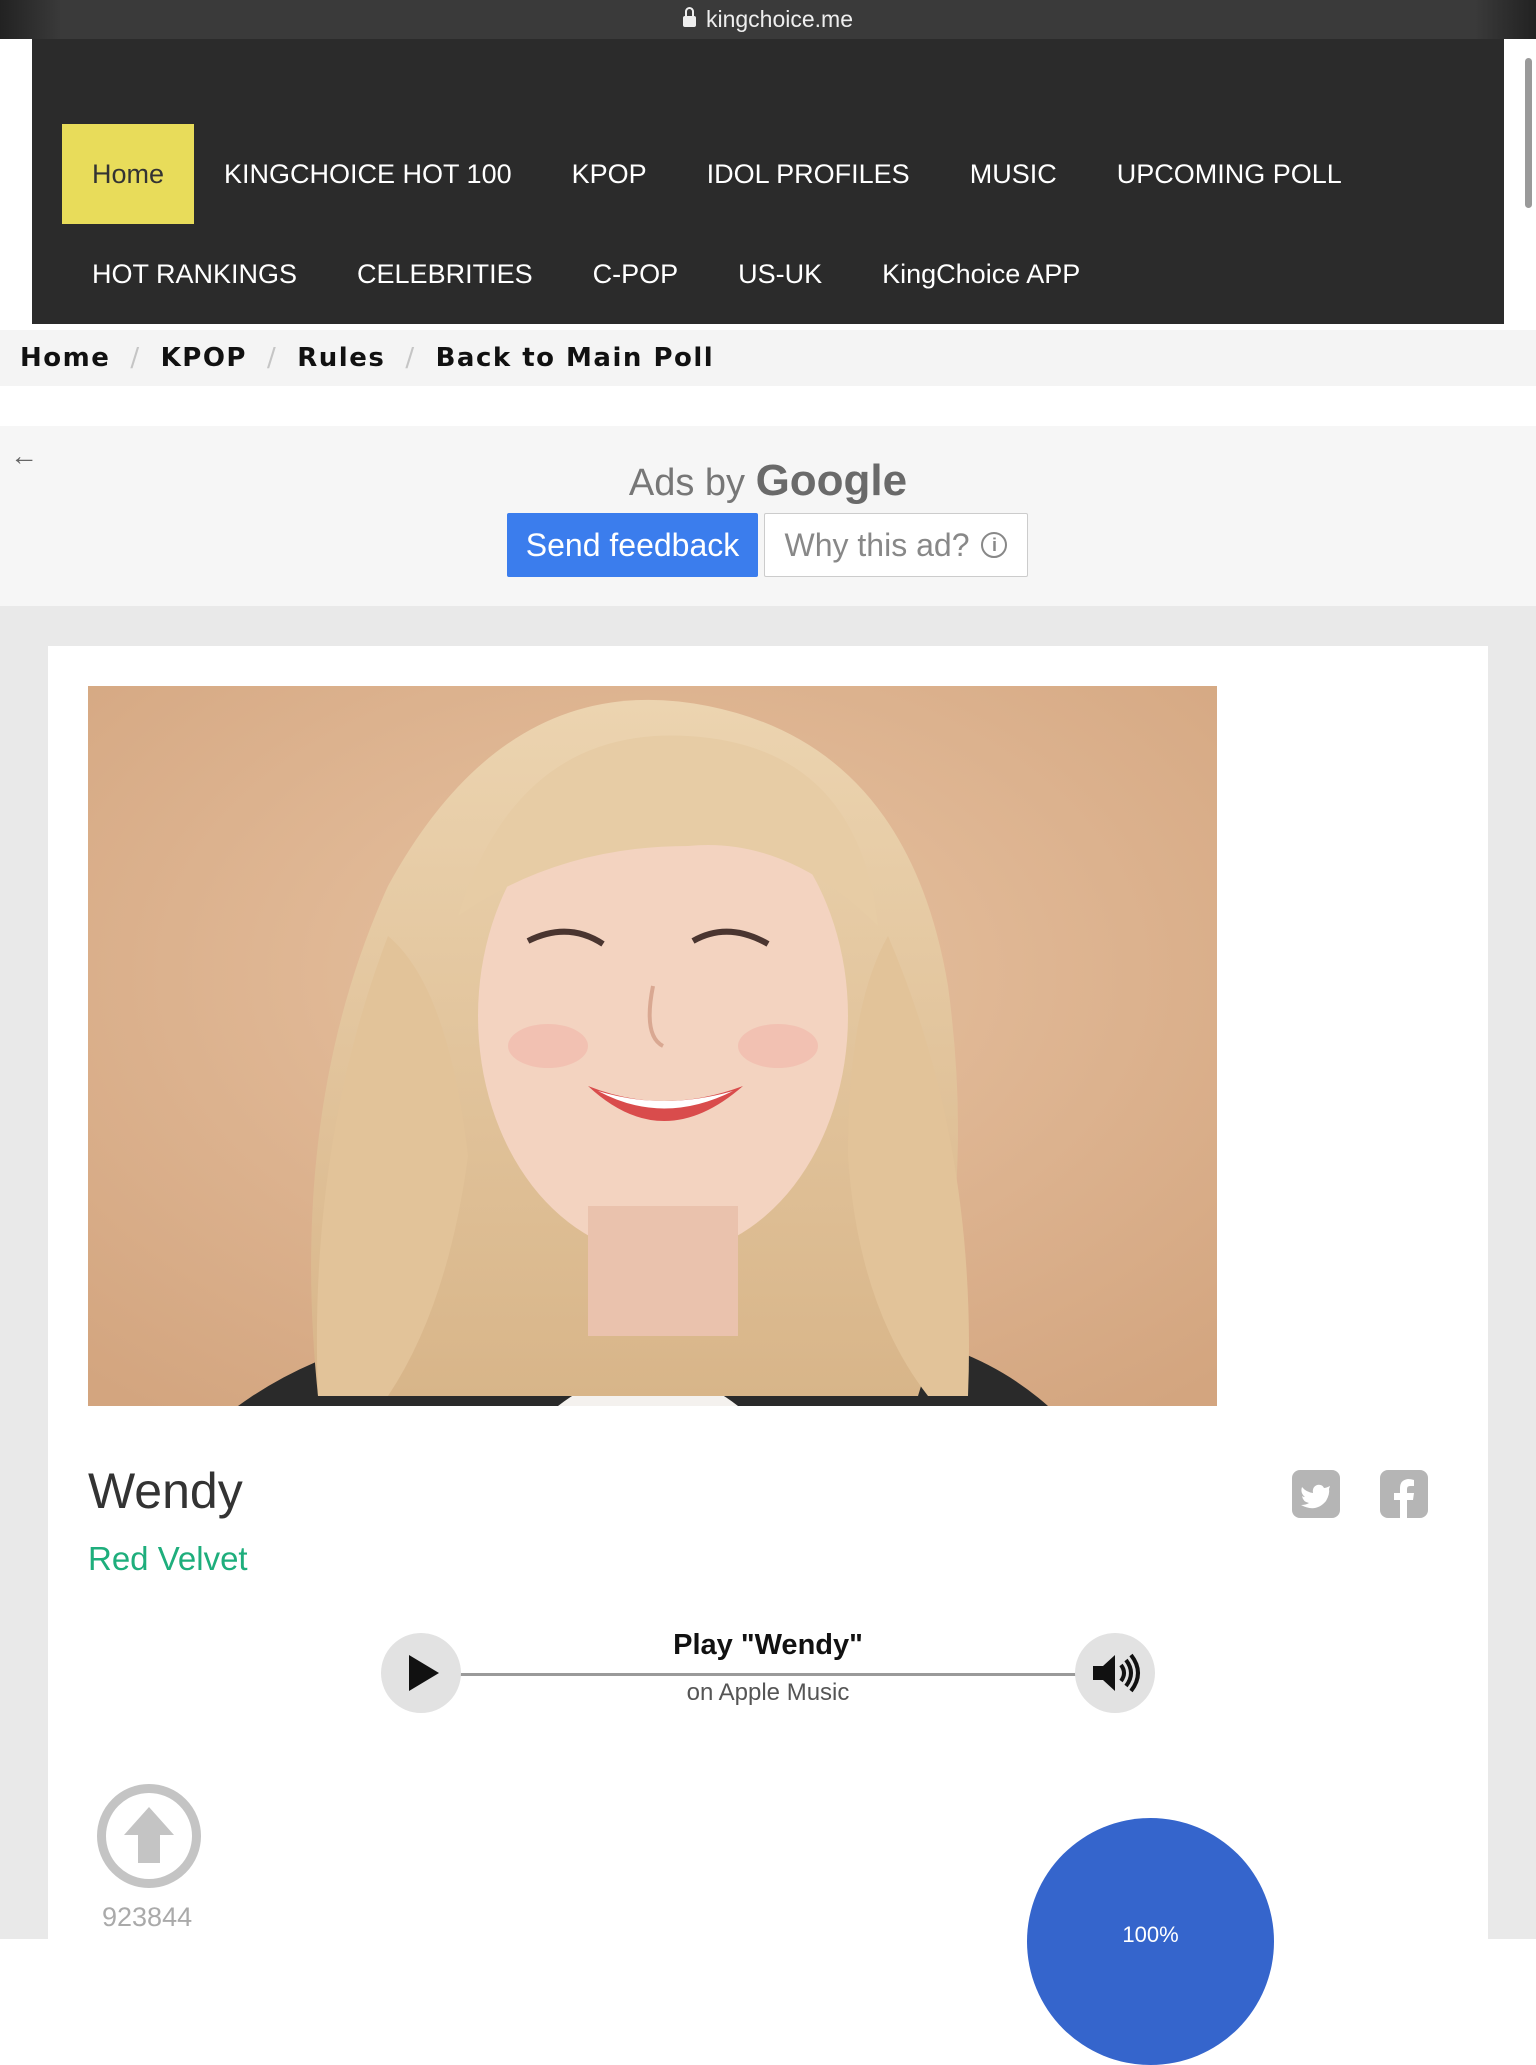 Image resolution: width=1536 pixels, height=2065 pixels. Describe the element at coordinates (575, 358) in the screenshot. I see `breadcrumb-back-to-main-poll: Back to Main Poll` at that location.